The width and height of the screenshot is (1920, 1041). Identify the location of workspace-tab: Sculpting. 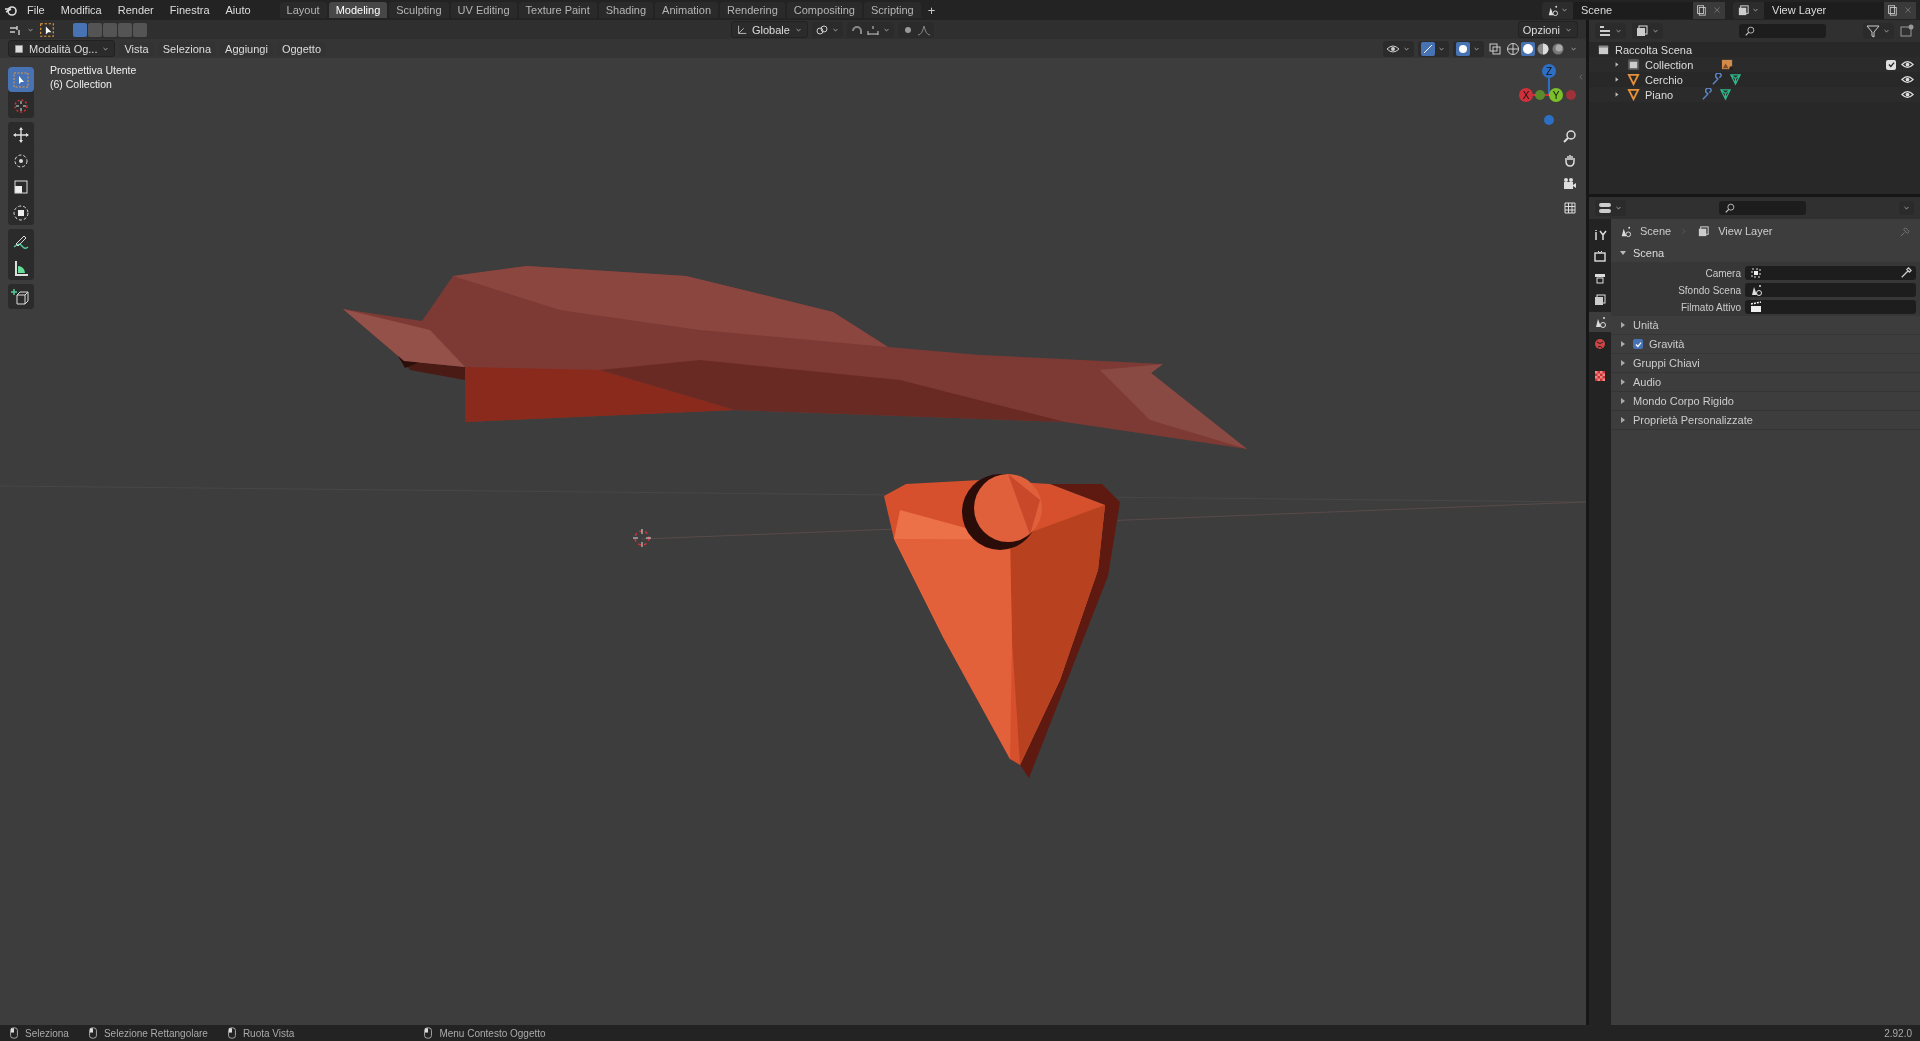
(419, 10).